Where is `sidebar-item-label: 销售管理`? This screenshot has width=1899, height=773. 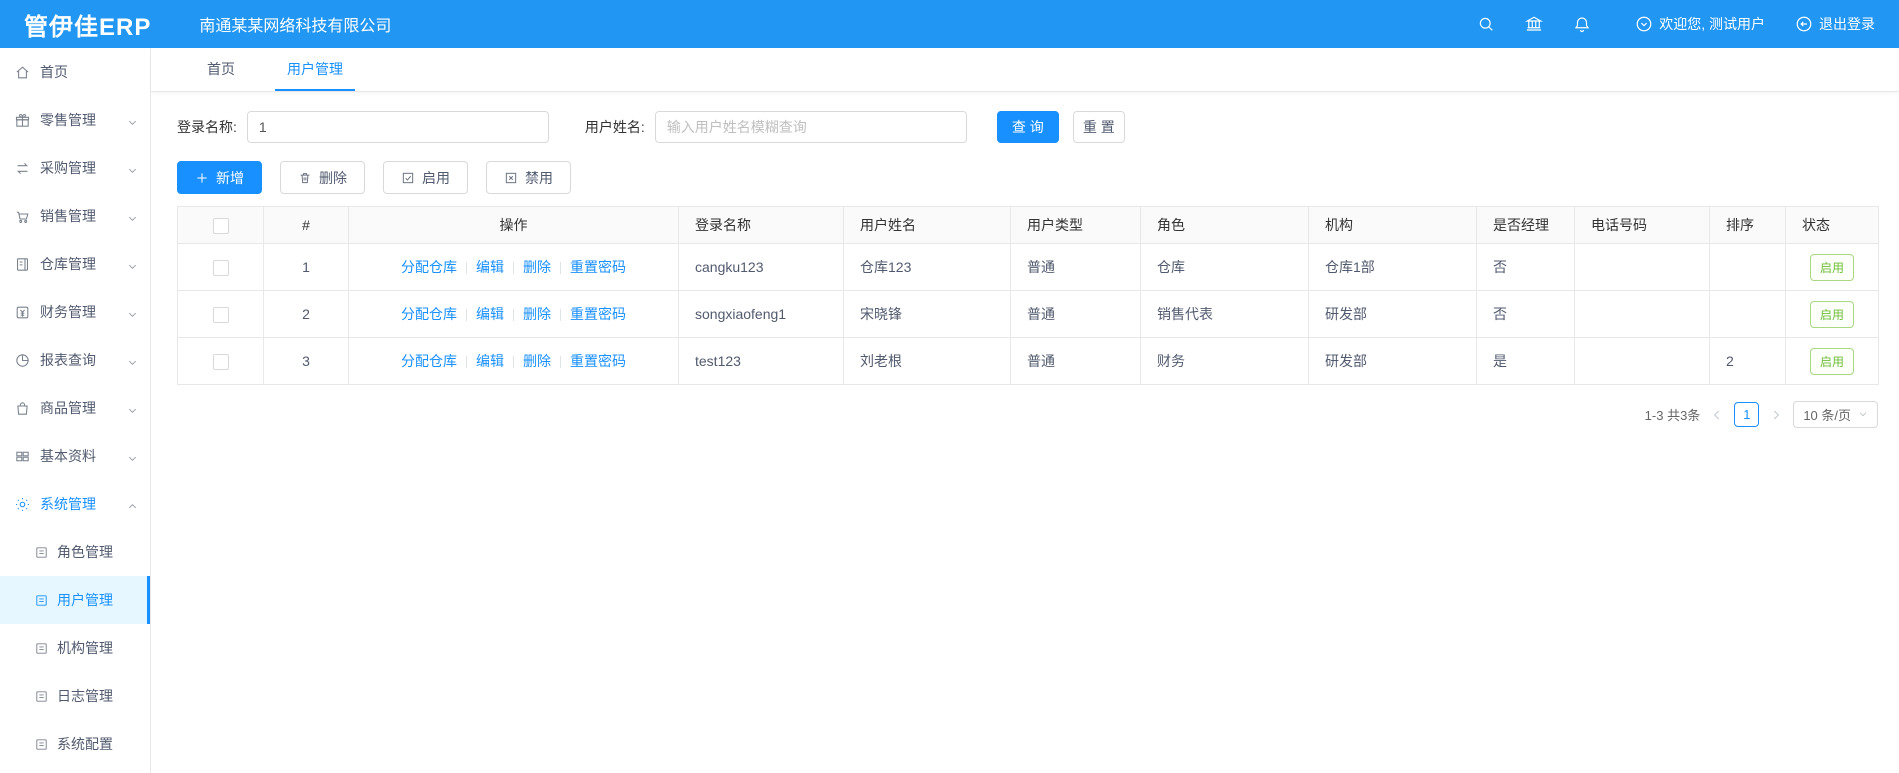 sidebar-item-label: 销售管理 is located at coordinates (68, 216).